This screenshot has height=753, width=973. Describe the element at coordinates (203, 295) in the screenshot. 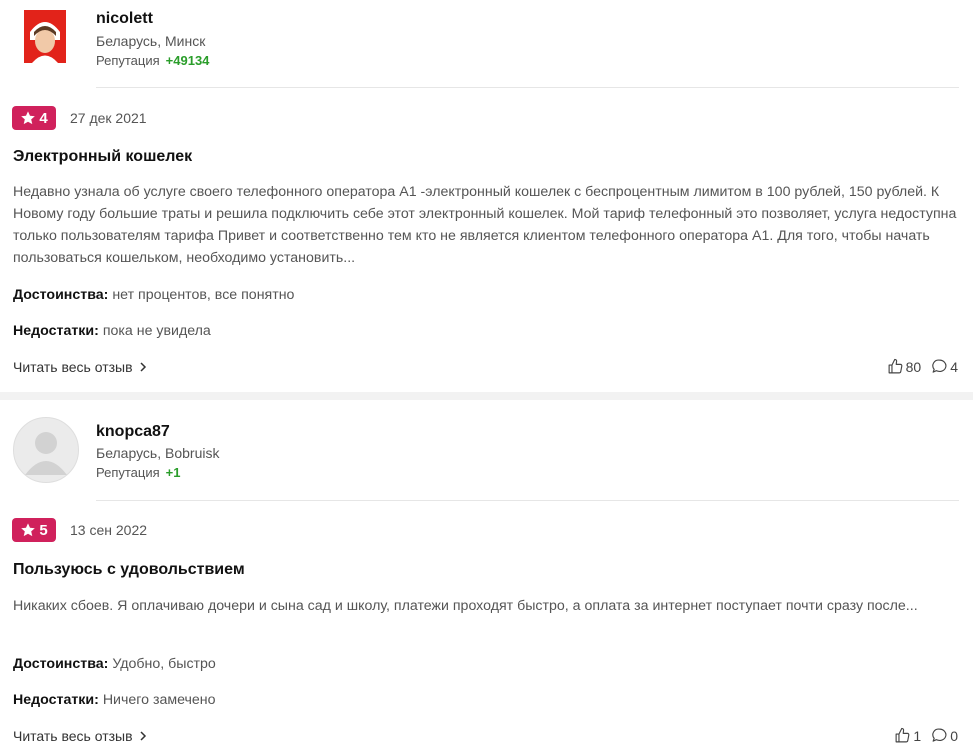

I see `pros-text: нет процентов, все понятно` at that location.